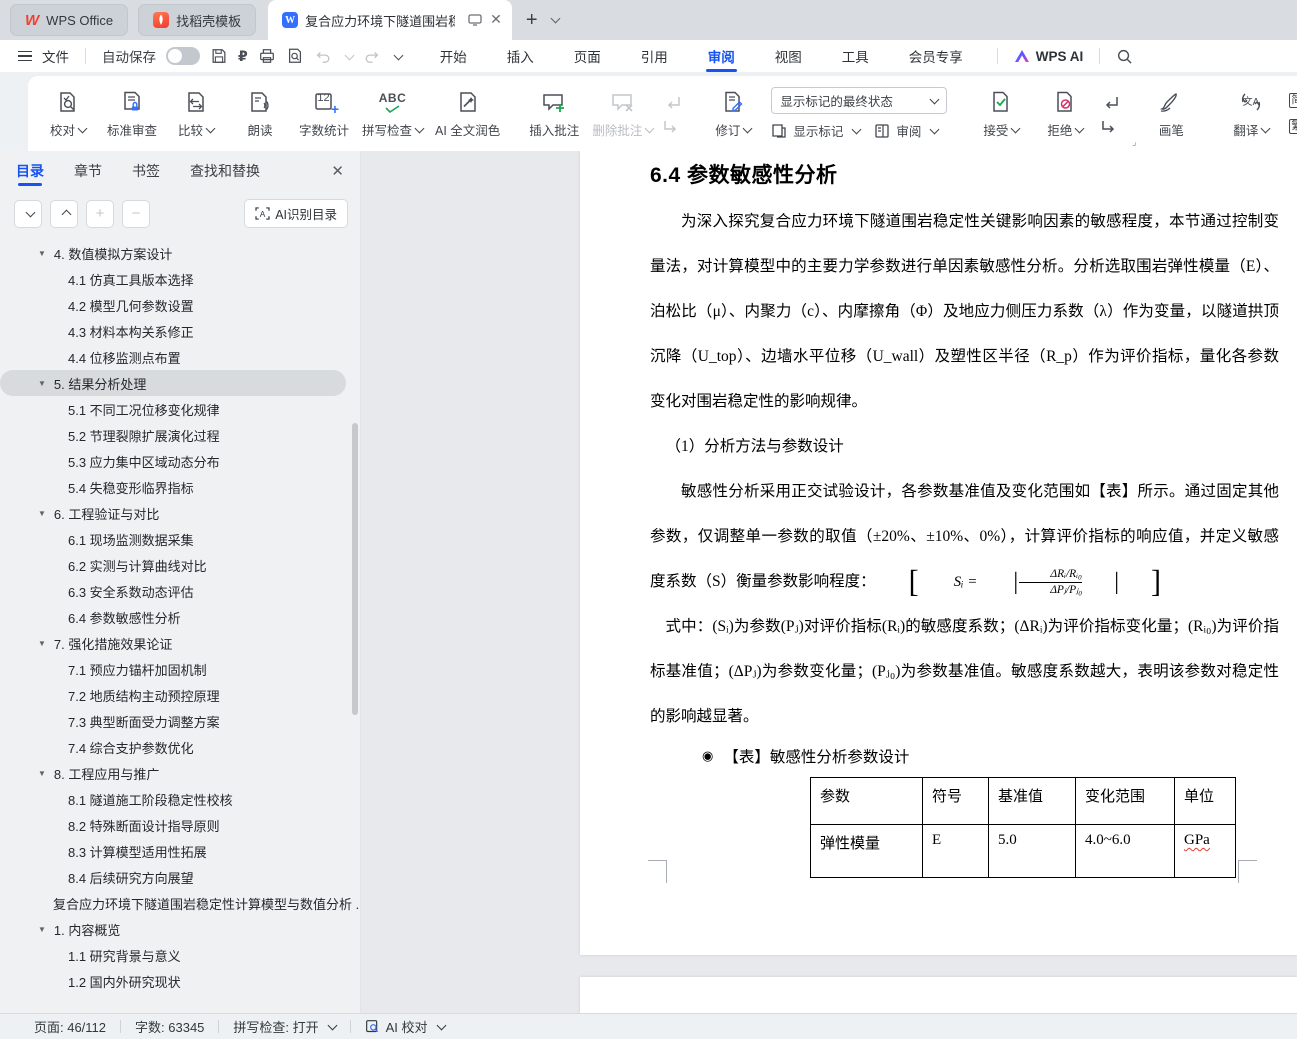  Describe the element at coordinates (554, 20) in the screenshot. I see `tab-list-chevron-icon` at that location.